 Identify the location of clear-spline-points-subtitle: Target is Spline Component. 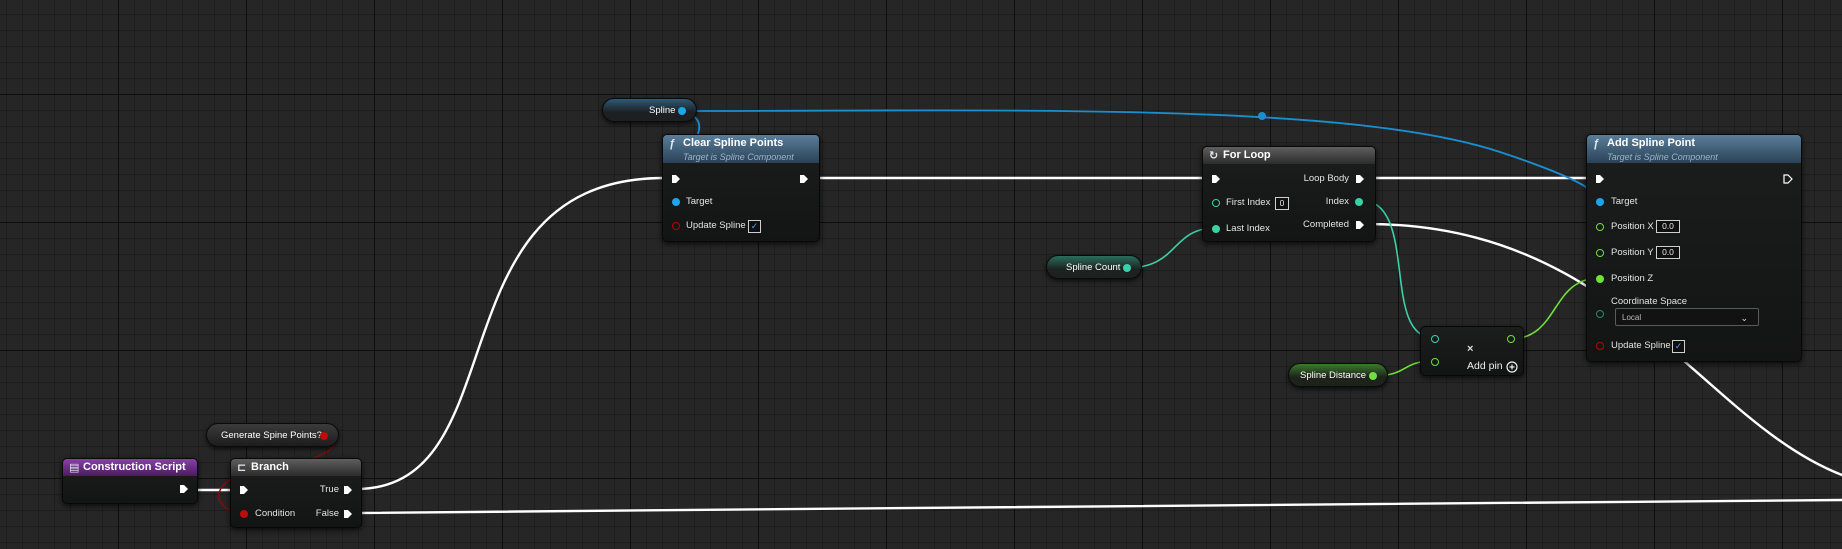
(738, 157).